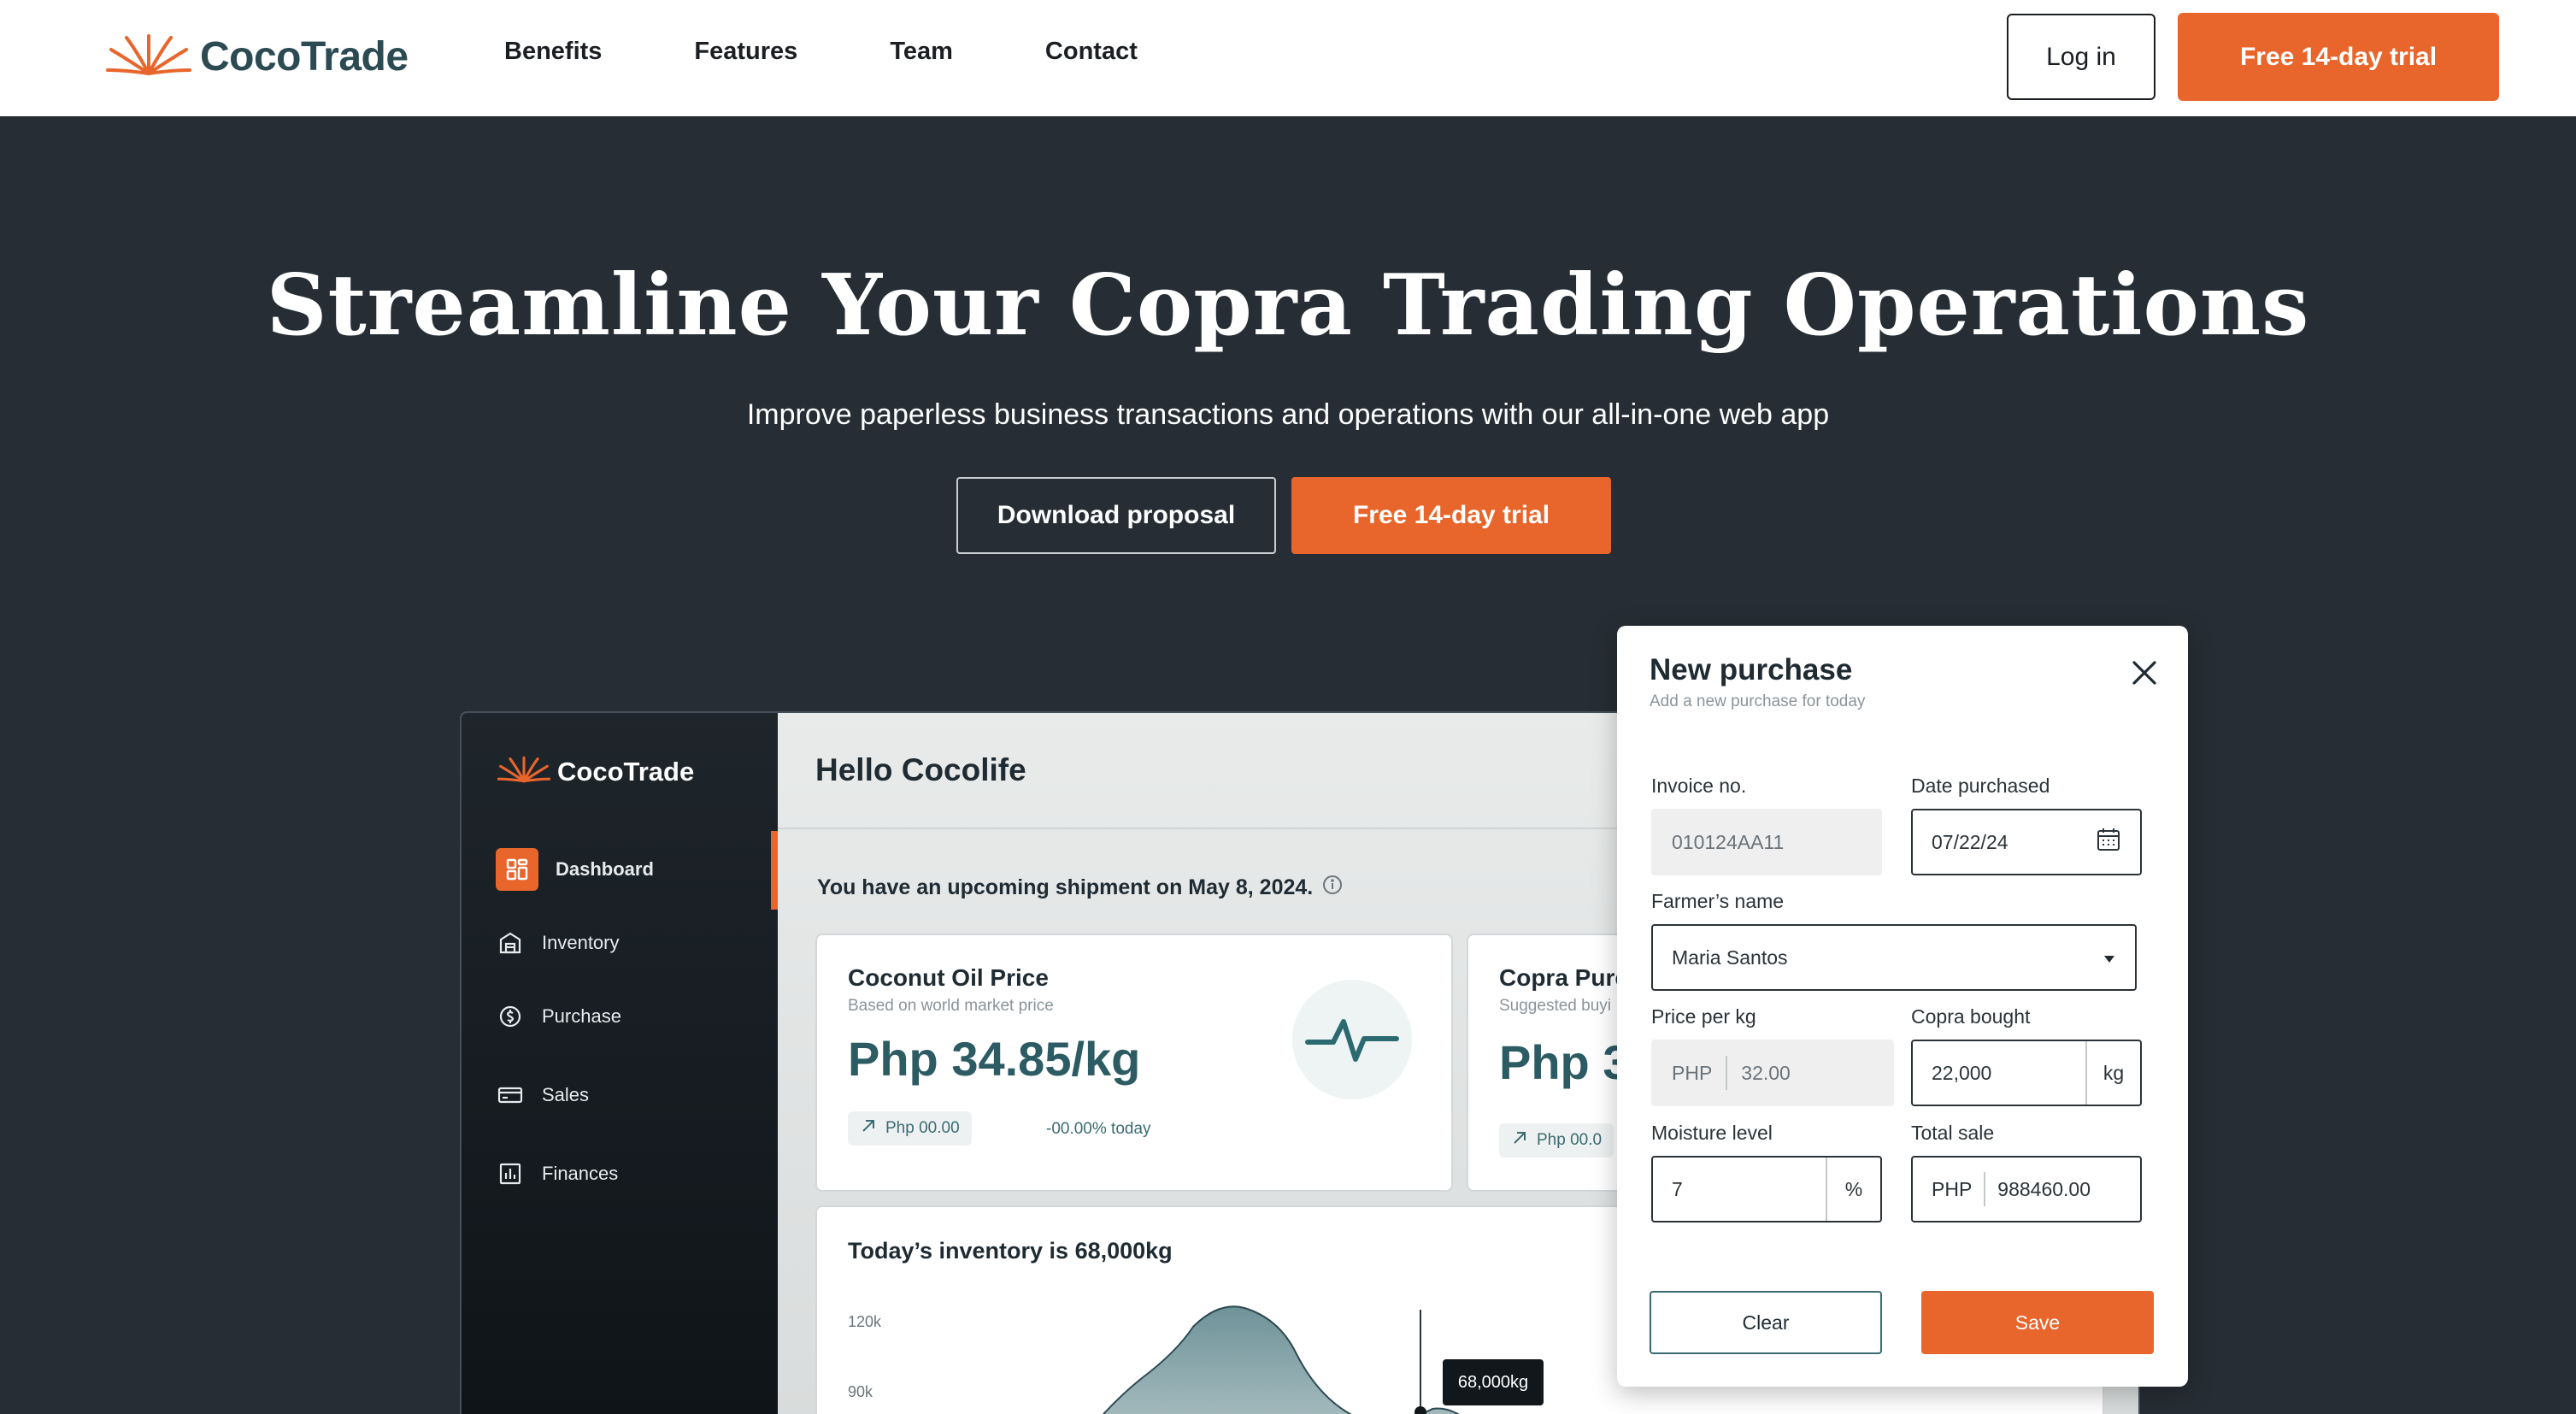 This screenshot has width=2576, height=1414. What do you see at coordinates (2108, 842) in the screenshot?
I see `calendar-icon` at bounding box center [2108, 842].